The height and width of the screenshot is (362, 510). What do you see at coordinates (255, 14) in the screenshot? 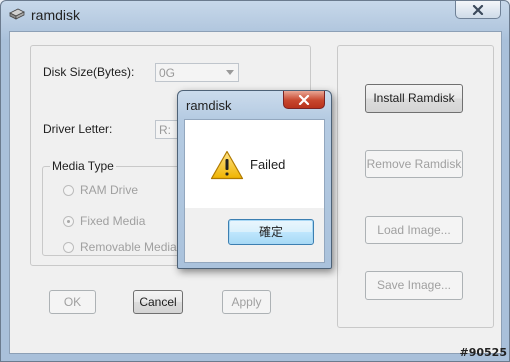
I see `window-titlebar: ramdisk` at bounding box center [255, 14].